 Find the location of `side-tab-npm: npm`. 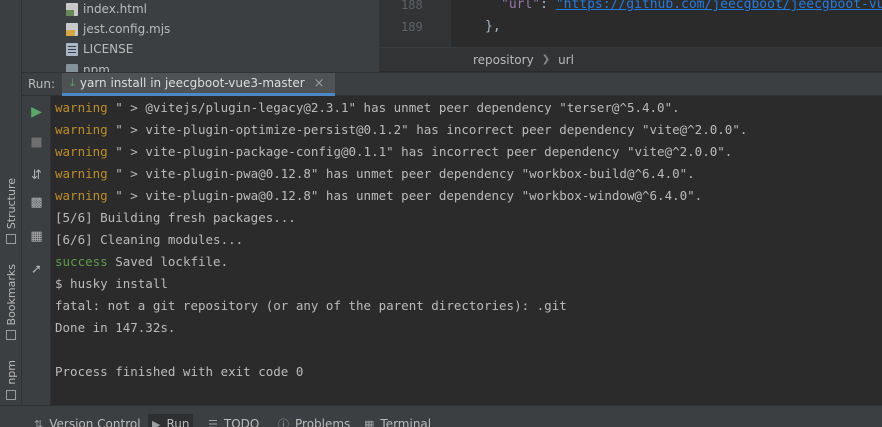

side-tab-npm: npm is located at coordinates (11, 380).